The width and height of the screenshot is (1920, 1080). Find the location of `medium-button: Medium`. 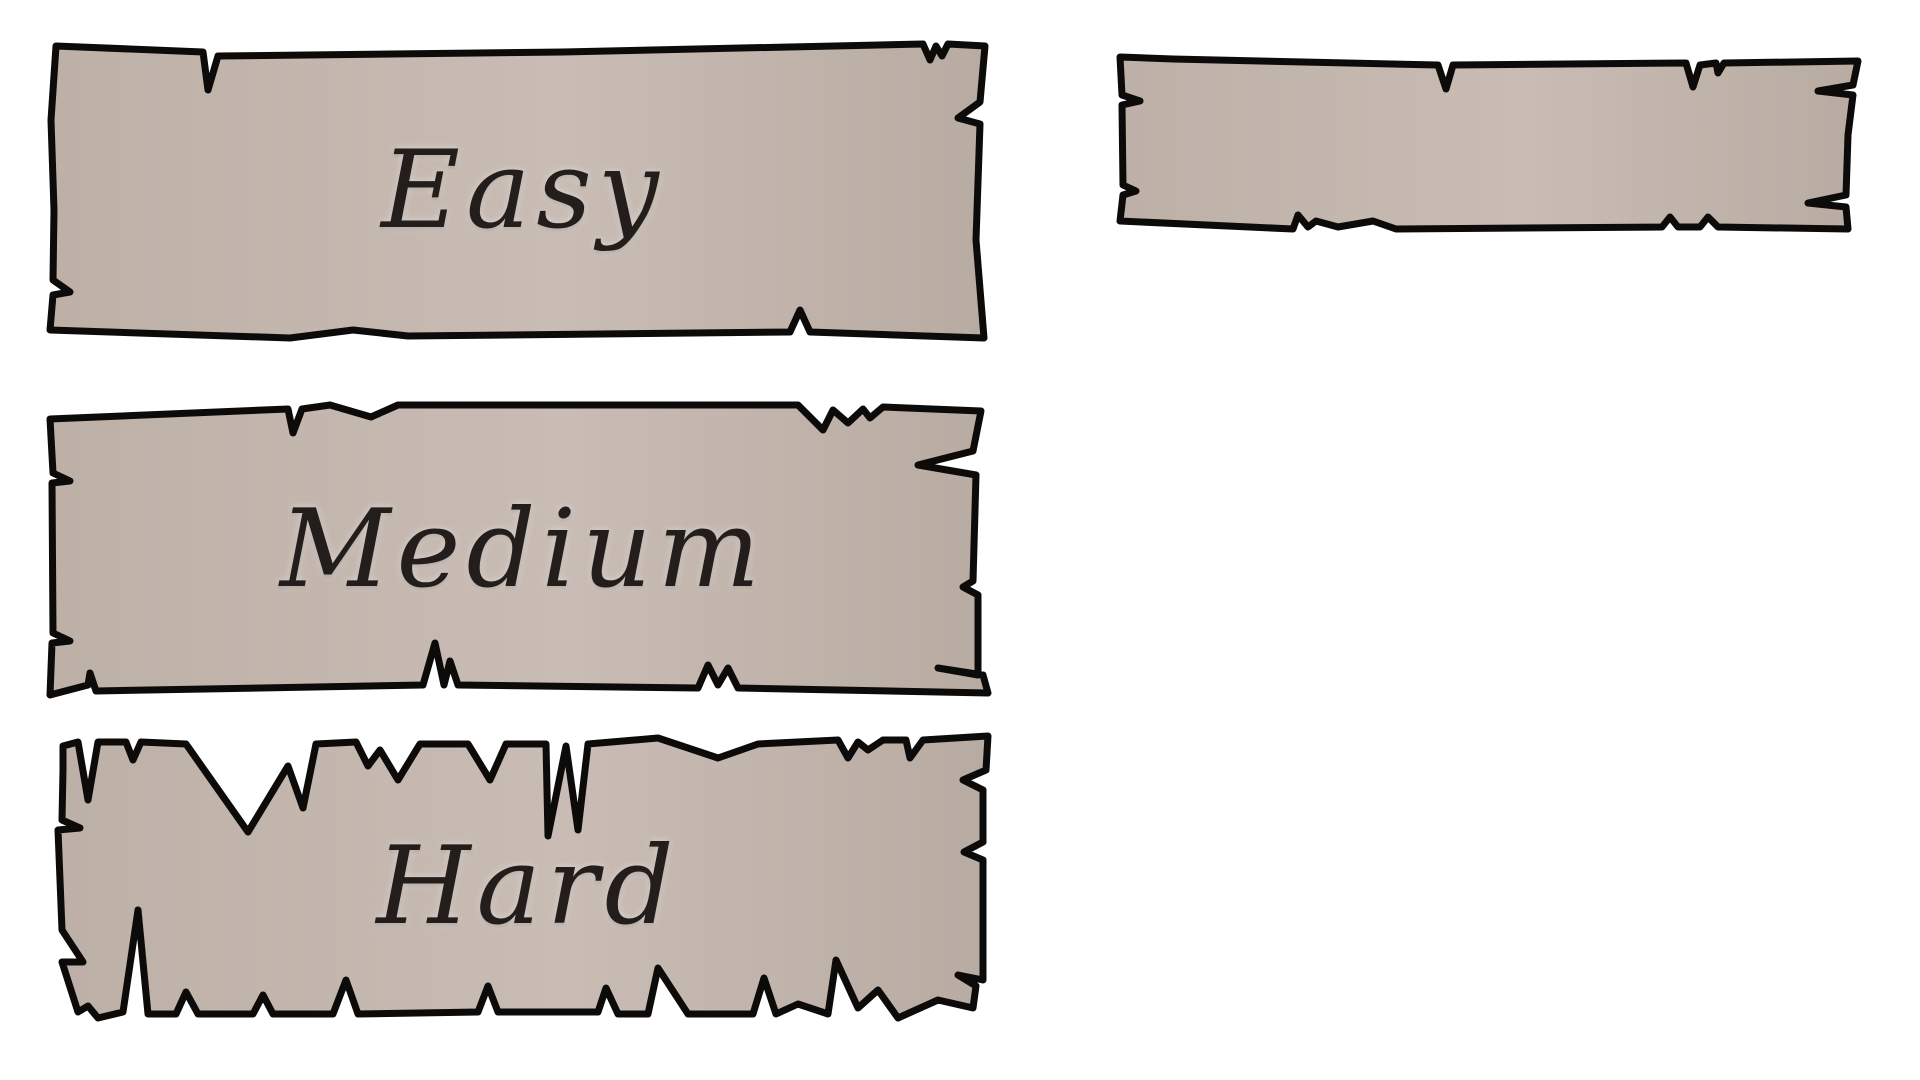

medium-button: Medium is located at coordinates (522, 551).